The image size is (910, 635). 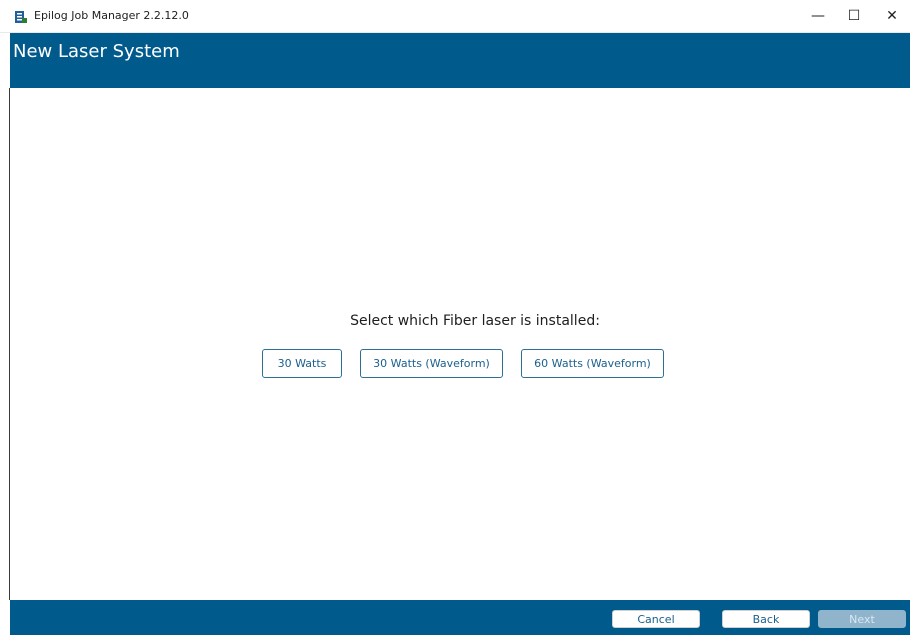 I want to click on next-button: Next, so click(x=862, y=619).